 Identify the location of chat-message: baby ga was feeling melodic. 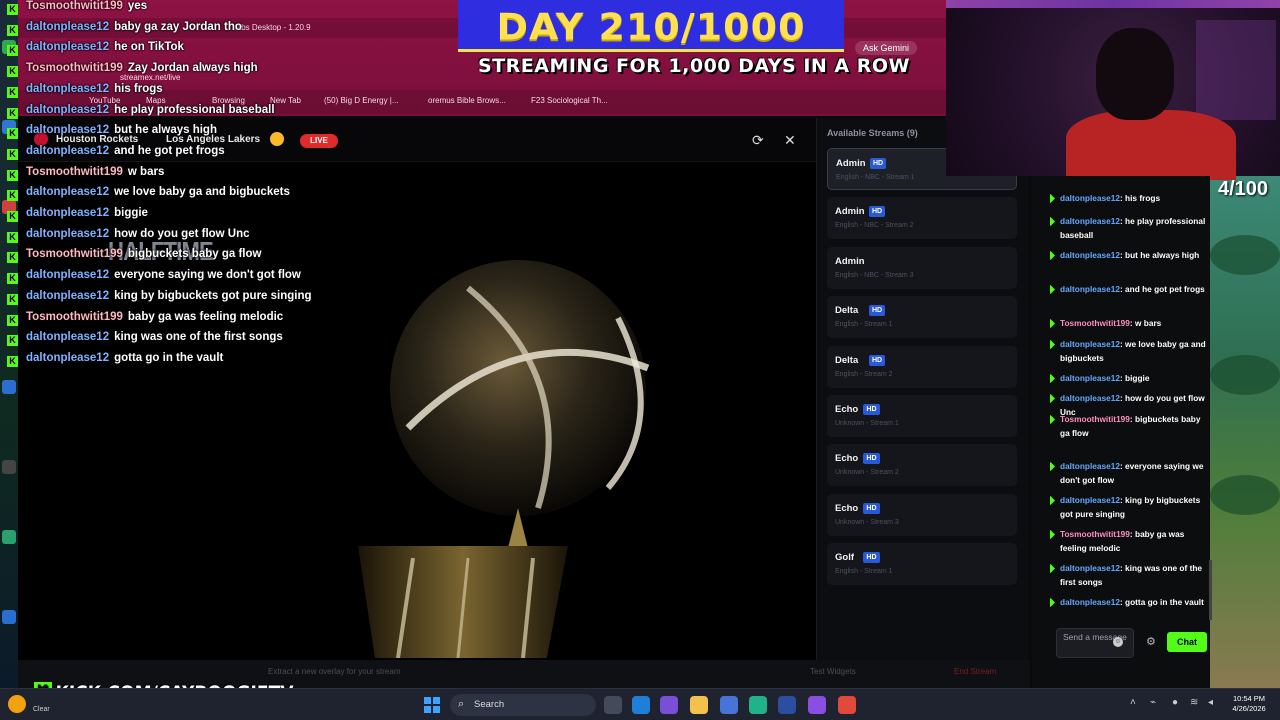
(205, 316).